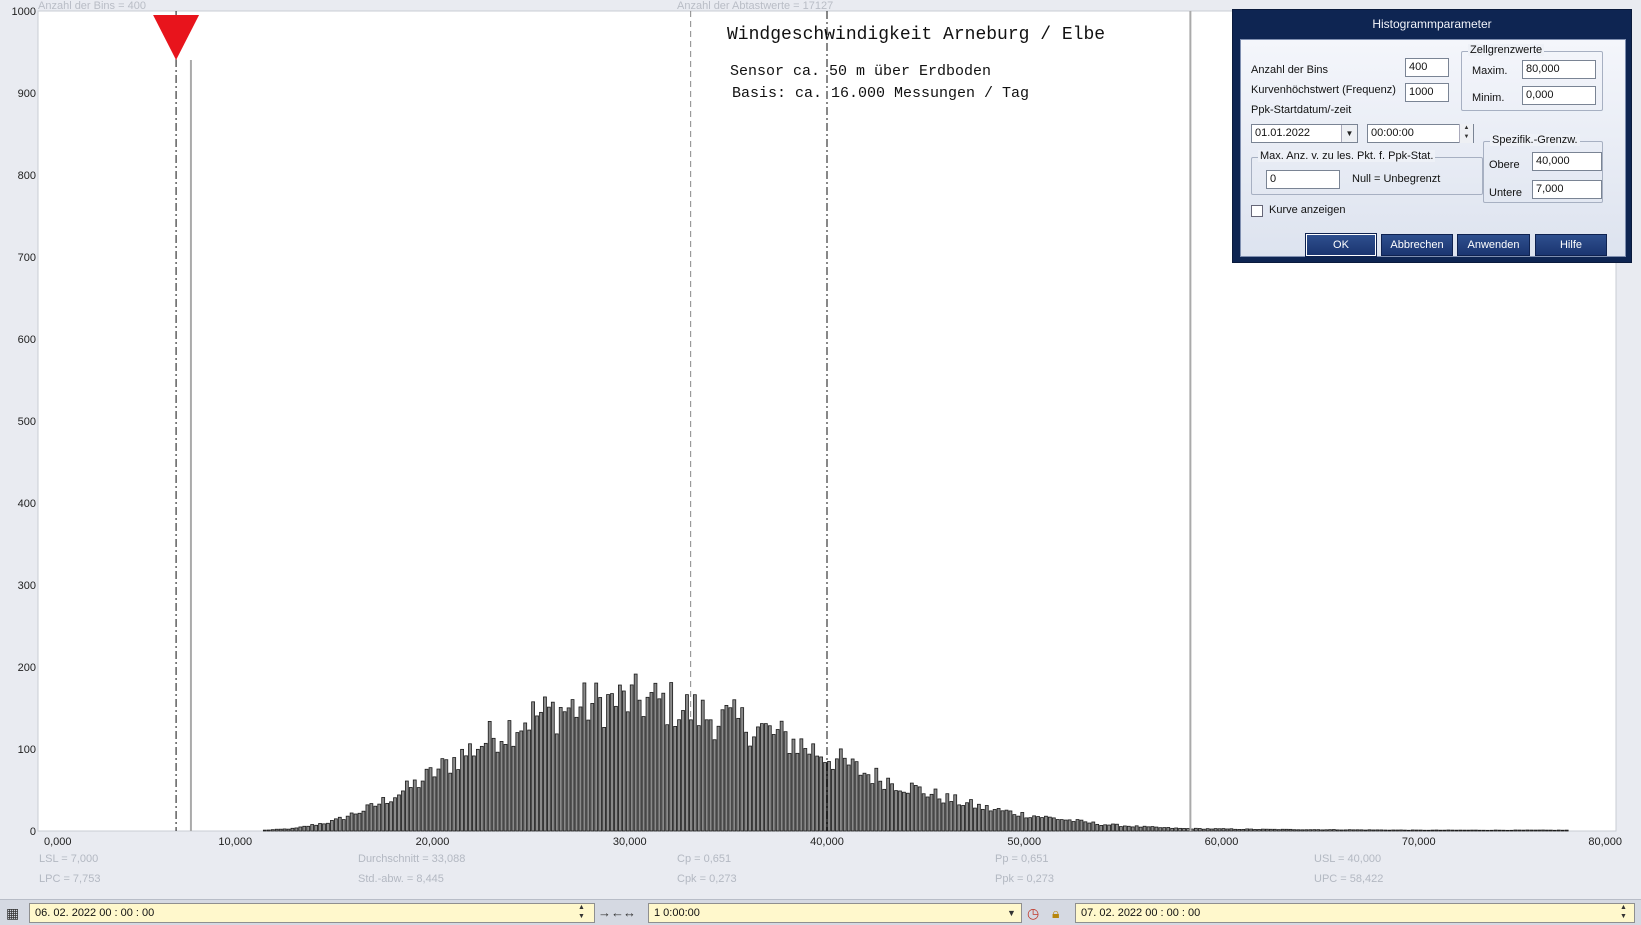 Image resolution: width=1641 pixels, height=925 pixels. What do you see at coordinates (12, 913) in the screenshot?
I see `calendar-icon: ▦` at bounding box center [12, 913].